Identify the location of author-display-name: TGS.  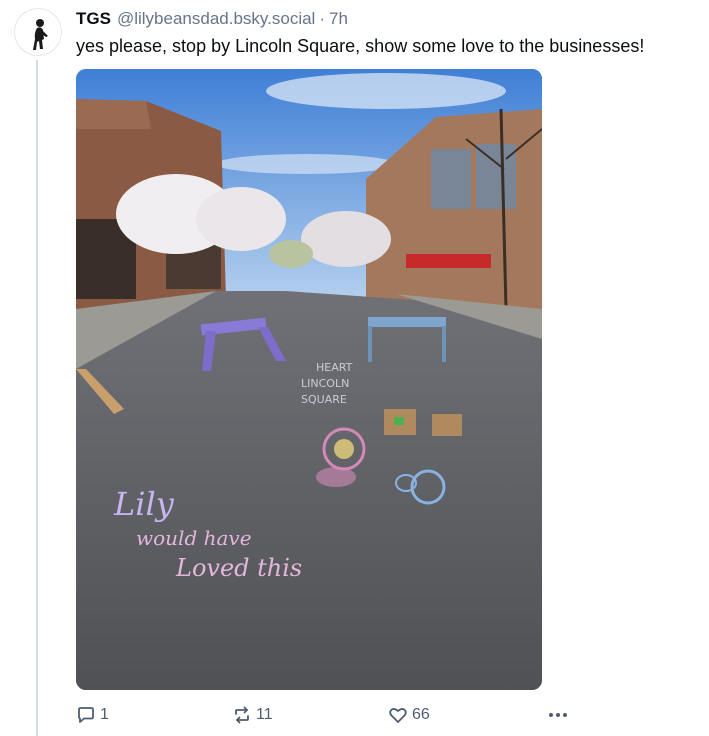
(93, 18).